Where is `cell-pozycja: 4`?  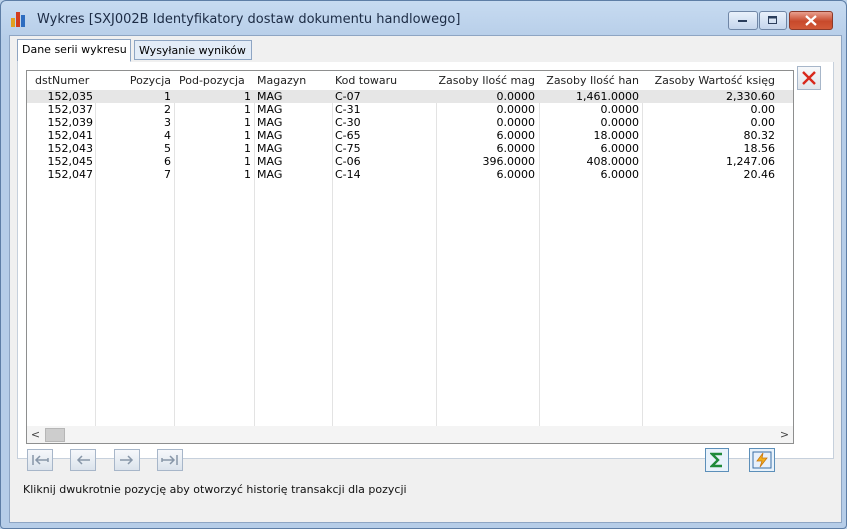
cell-pozycja: 4 is located at coordinates (167, 135).